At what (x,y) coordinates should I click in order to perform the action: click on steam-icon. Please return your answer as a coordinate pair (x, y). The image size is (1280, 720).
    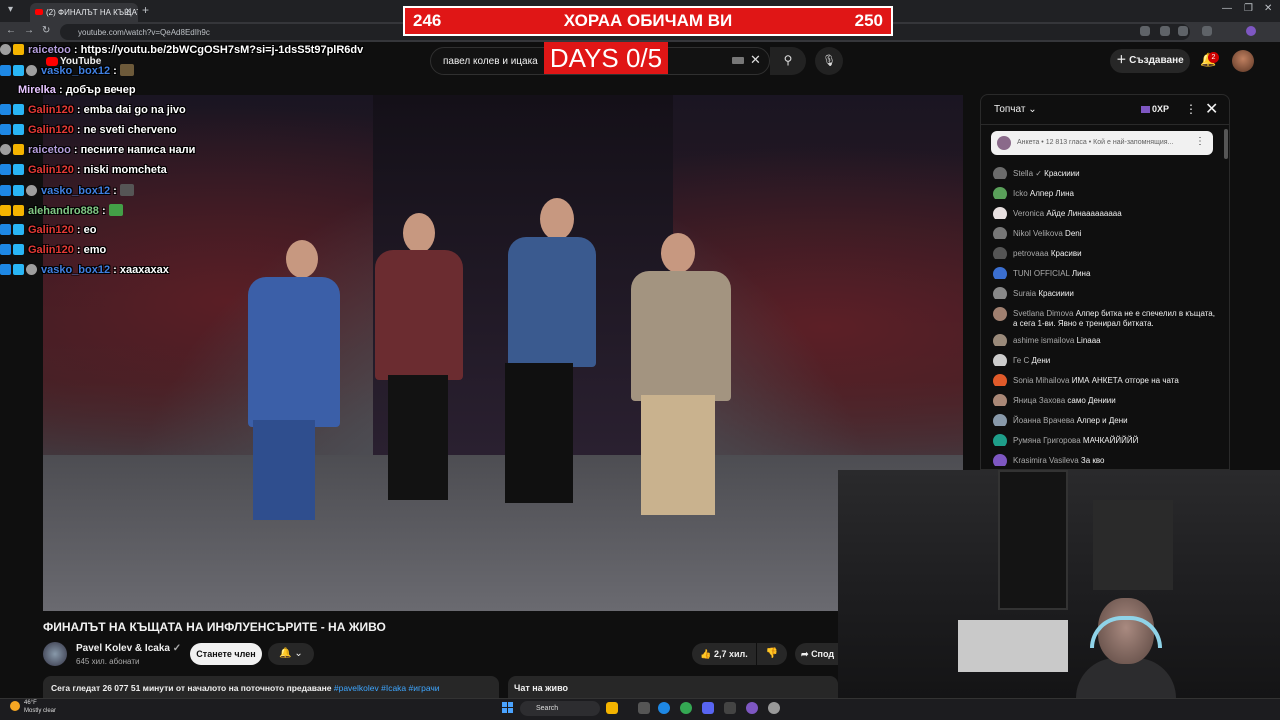
    Looking at the image, I should click on (774, 708).